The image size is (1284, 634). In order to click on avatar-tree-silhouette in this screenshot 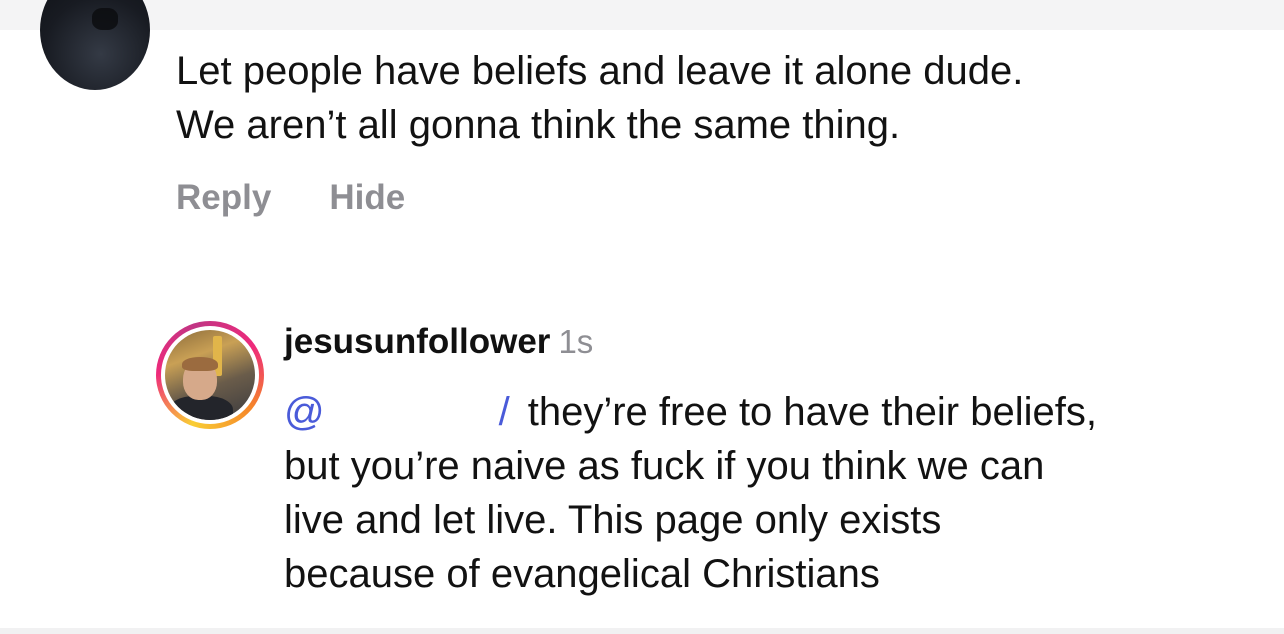, I will do `click(105, 19)`.